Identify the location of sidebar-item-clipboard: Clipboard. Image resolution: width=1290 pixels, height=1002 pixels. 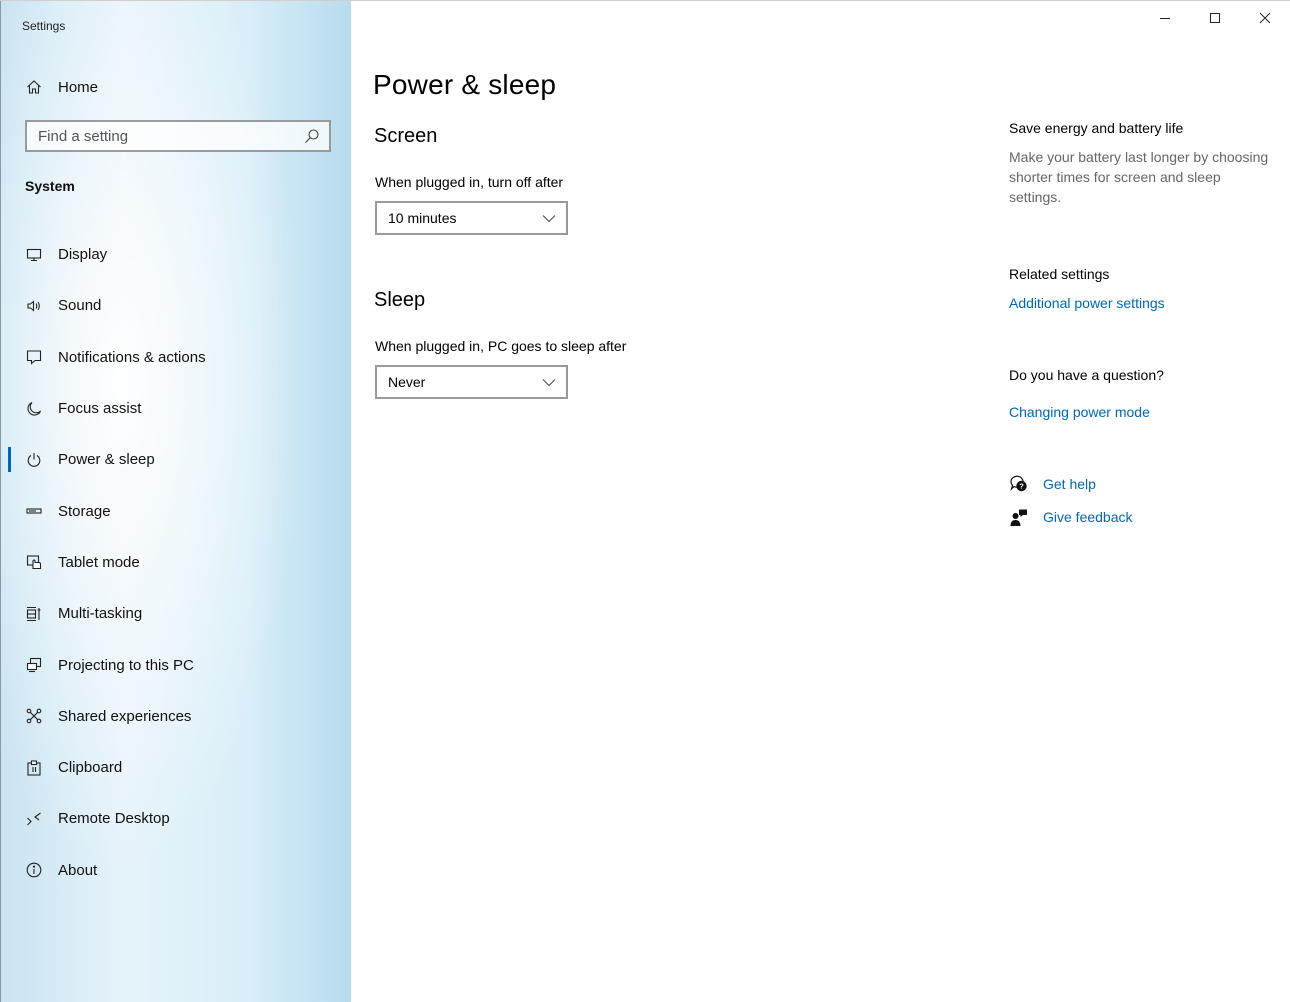
(176, 767).